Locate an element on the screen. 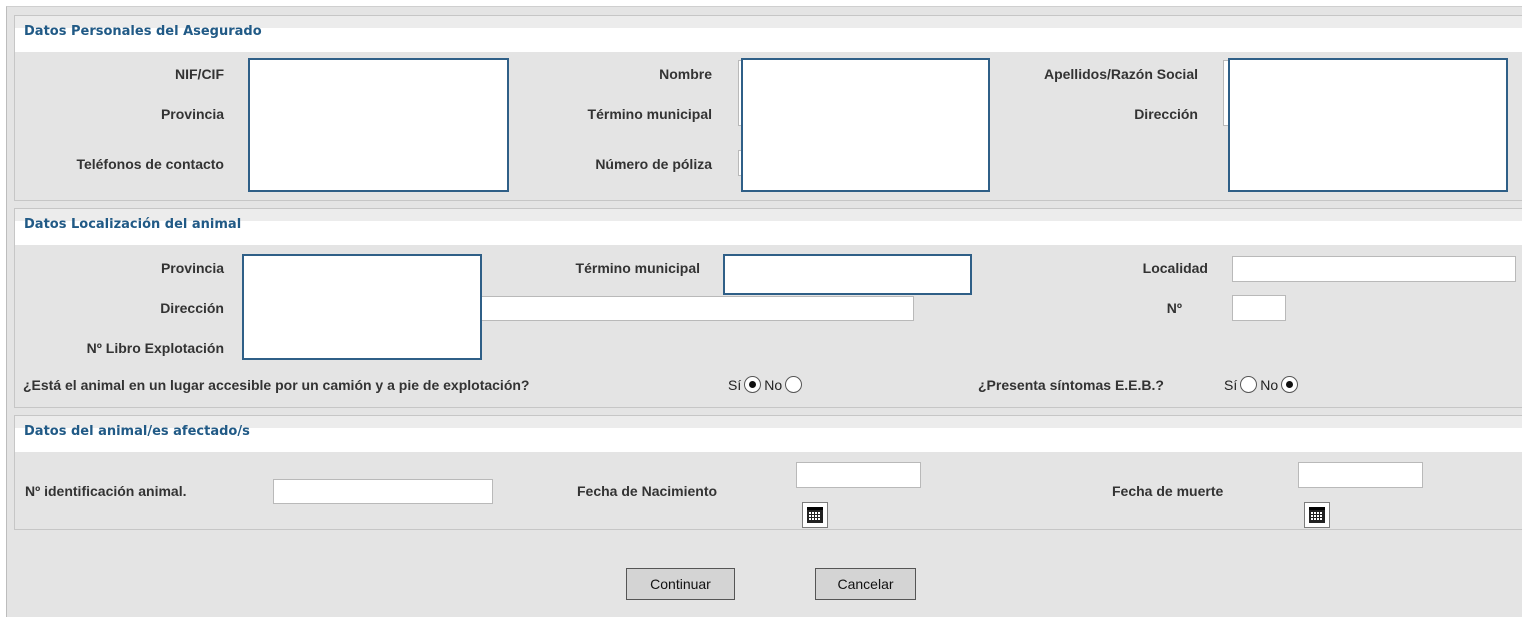 This screenshot has width=1522, height=617. numero-label: Nº is located at coordinates (1174, 308).